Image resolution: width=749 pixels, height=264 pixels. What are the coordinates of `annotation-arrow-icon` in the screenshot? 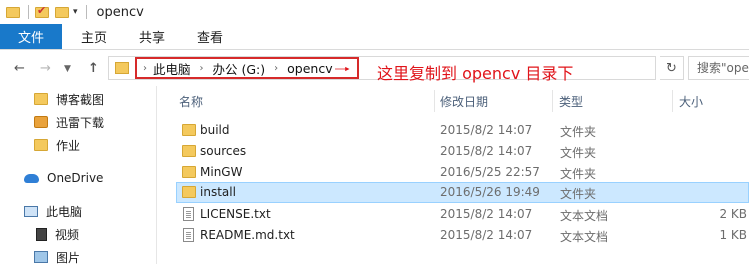 It's located at (342, 69).